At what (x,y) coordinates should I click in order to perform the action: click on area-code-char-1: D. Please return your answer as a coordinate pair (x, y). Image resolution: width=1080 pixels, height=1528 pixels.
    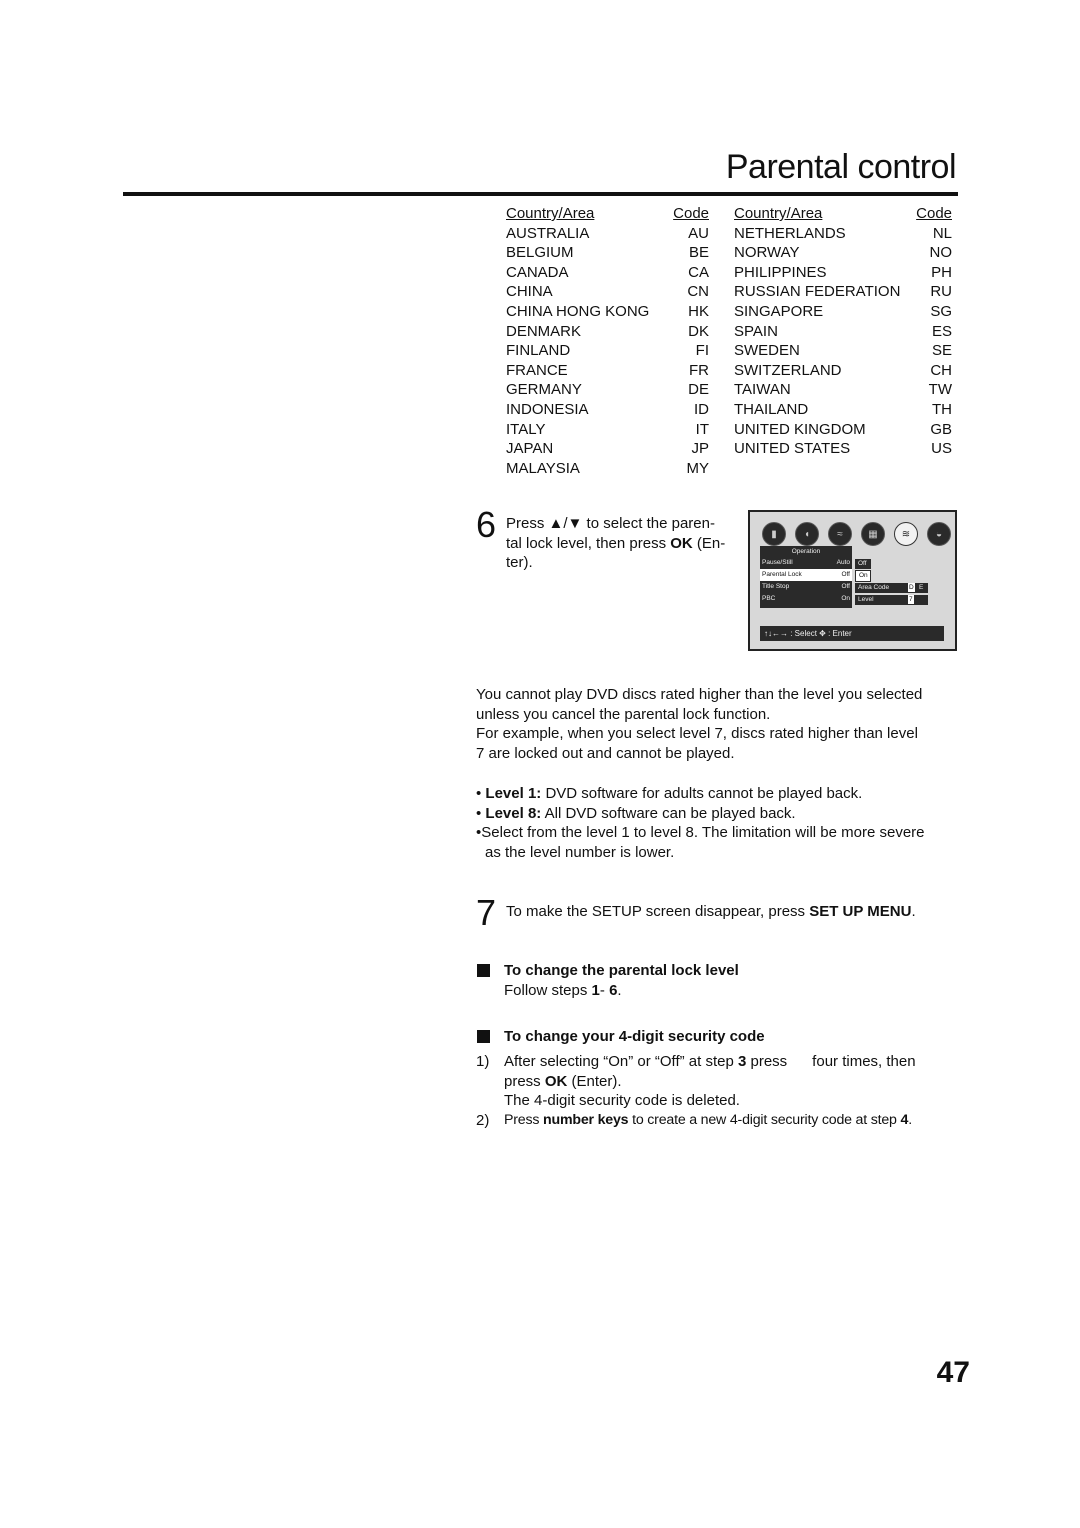
    Looking at the image, I should click on (911, 587).